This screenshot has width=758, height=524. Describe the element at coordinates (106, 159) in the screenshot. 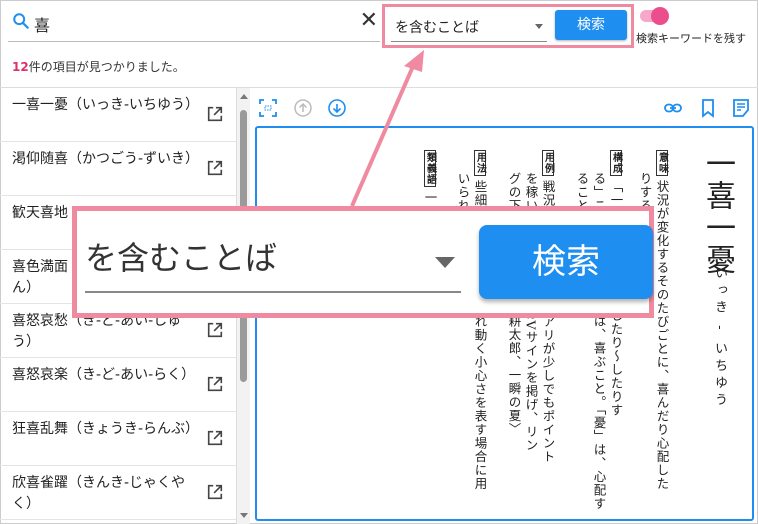

I see `list-item-text: 渇仰随喜（かつごう-ずいき）` at that location.